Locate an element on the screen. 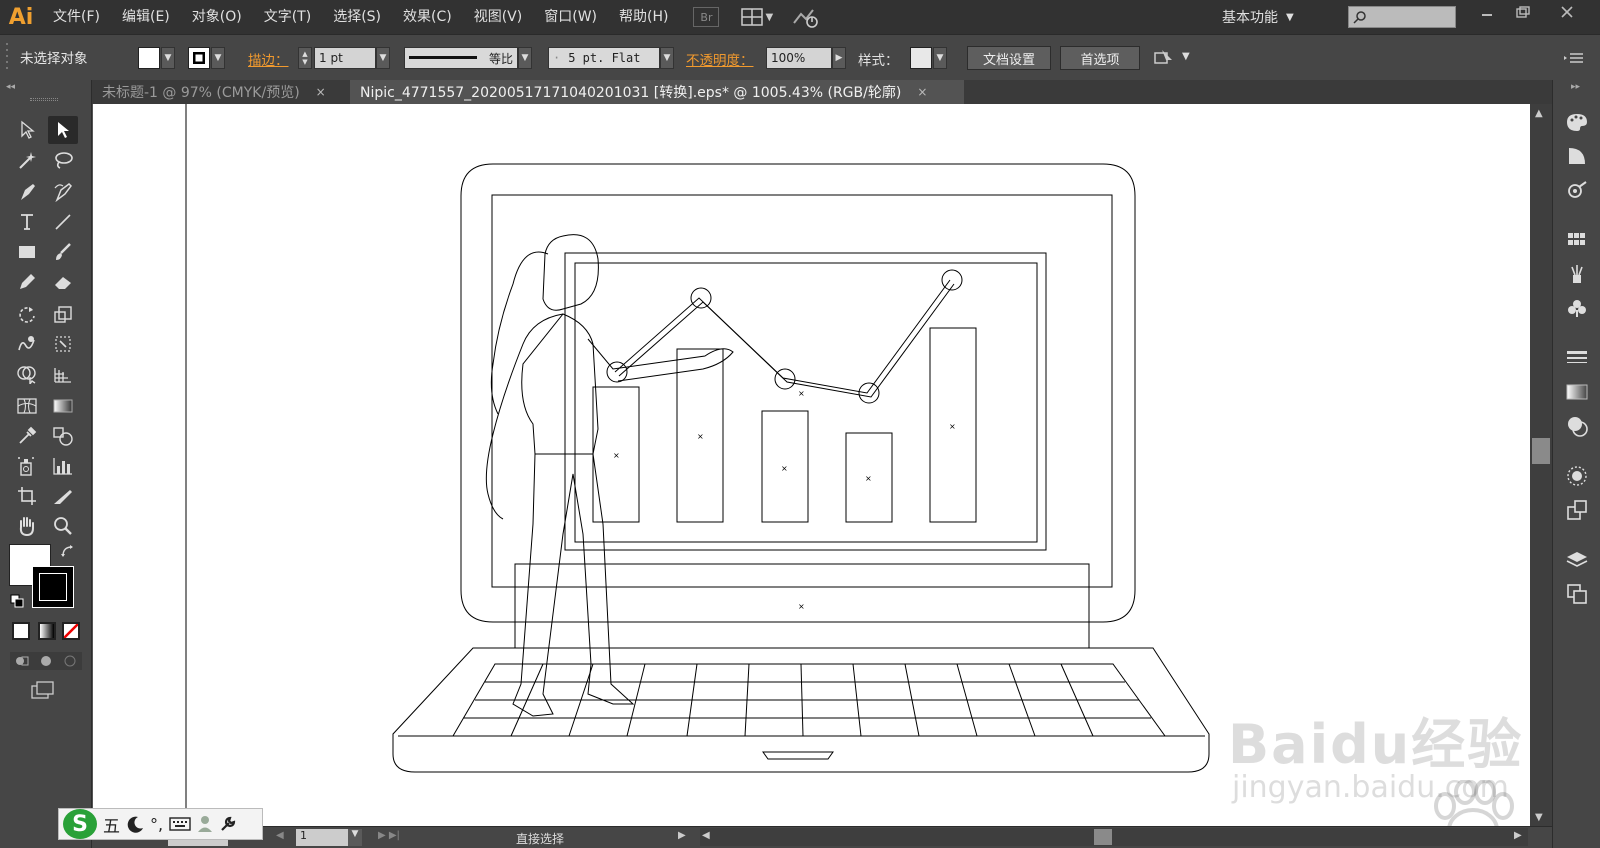 The image size is (1600, 848). stroke-swatch is located at coordinates (199, 58).